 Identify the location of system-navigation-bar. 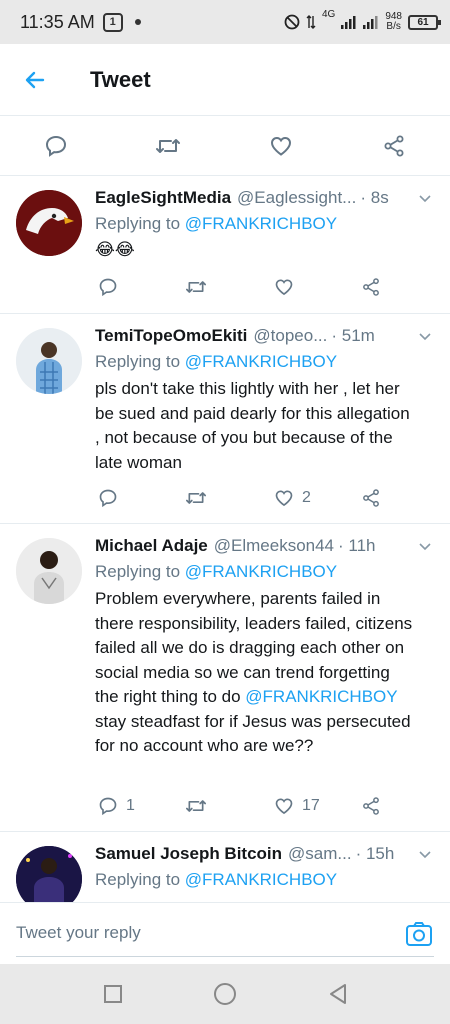
(225, 994).